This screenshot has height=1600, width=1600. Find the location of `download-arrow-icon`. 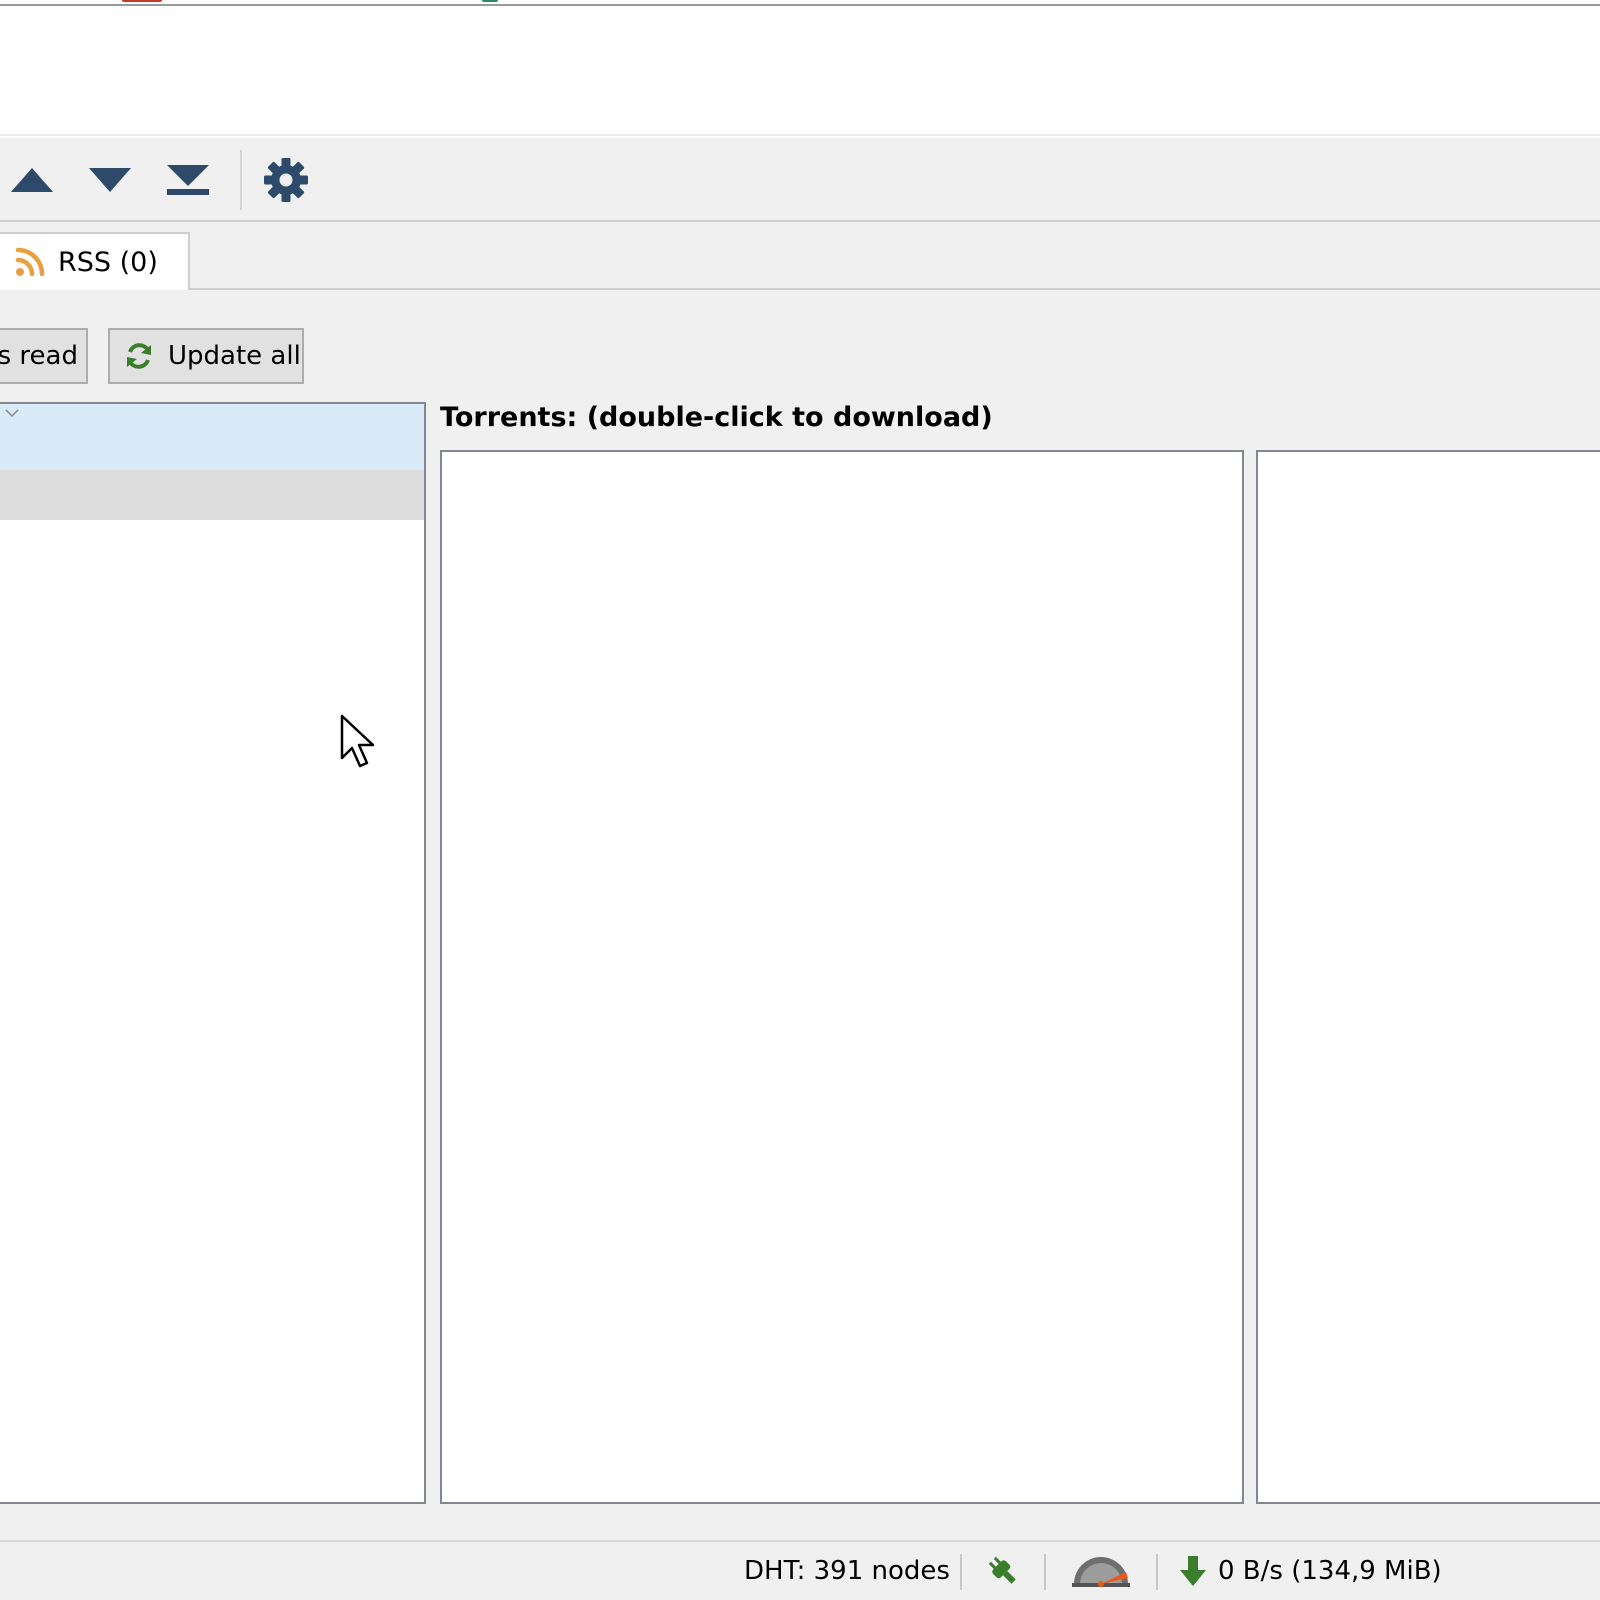

download-arrow-icon is located at coordinates (1193, 1571).